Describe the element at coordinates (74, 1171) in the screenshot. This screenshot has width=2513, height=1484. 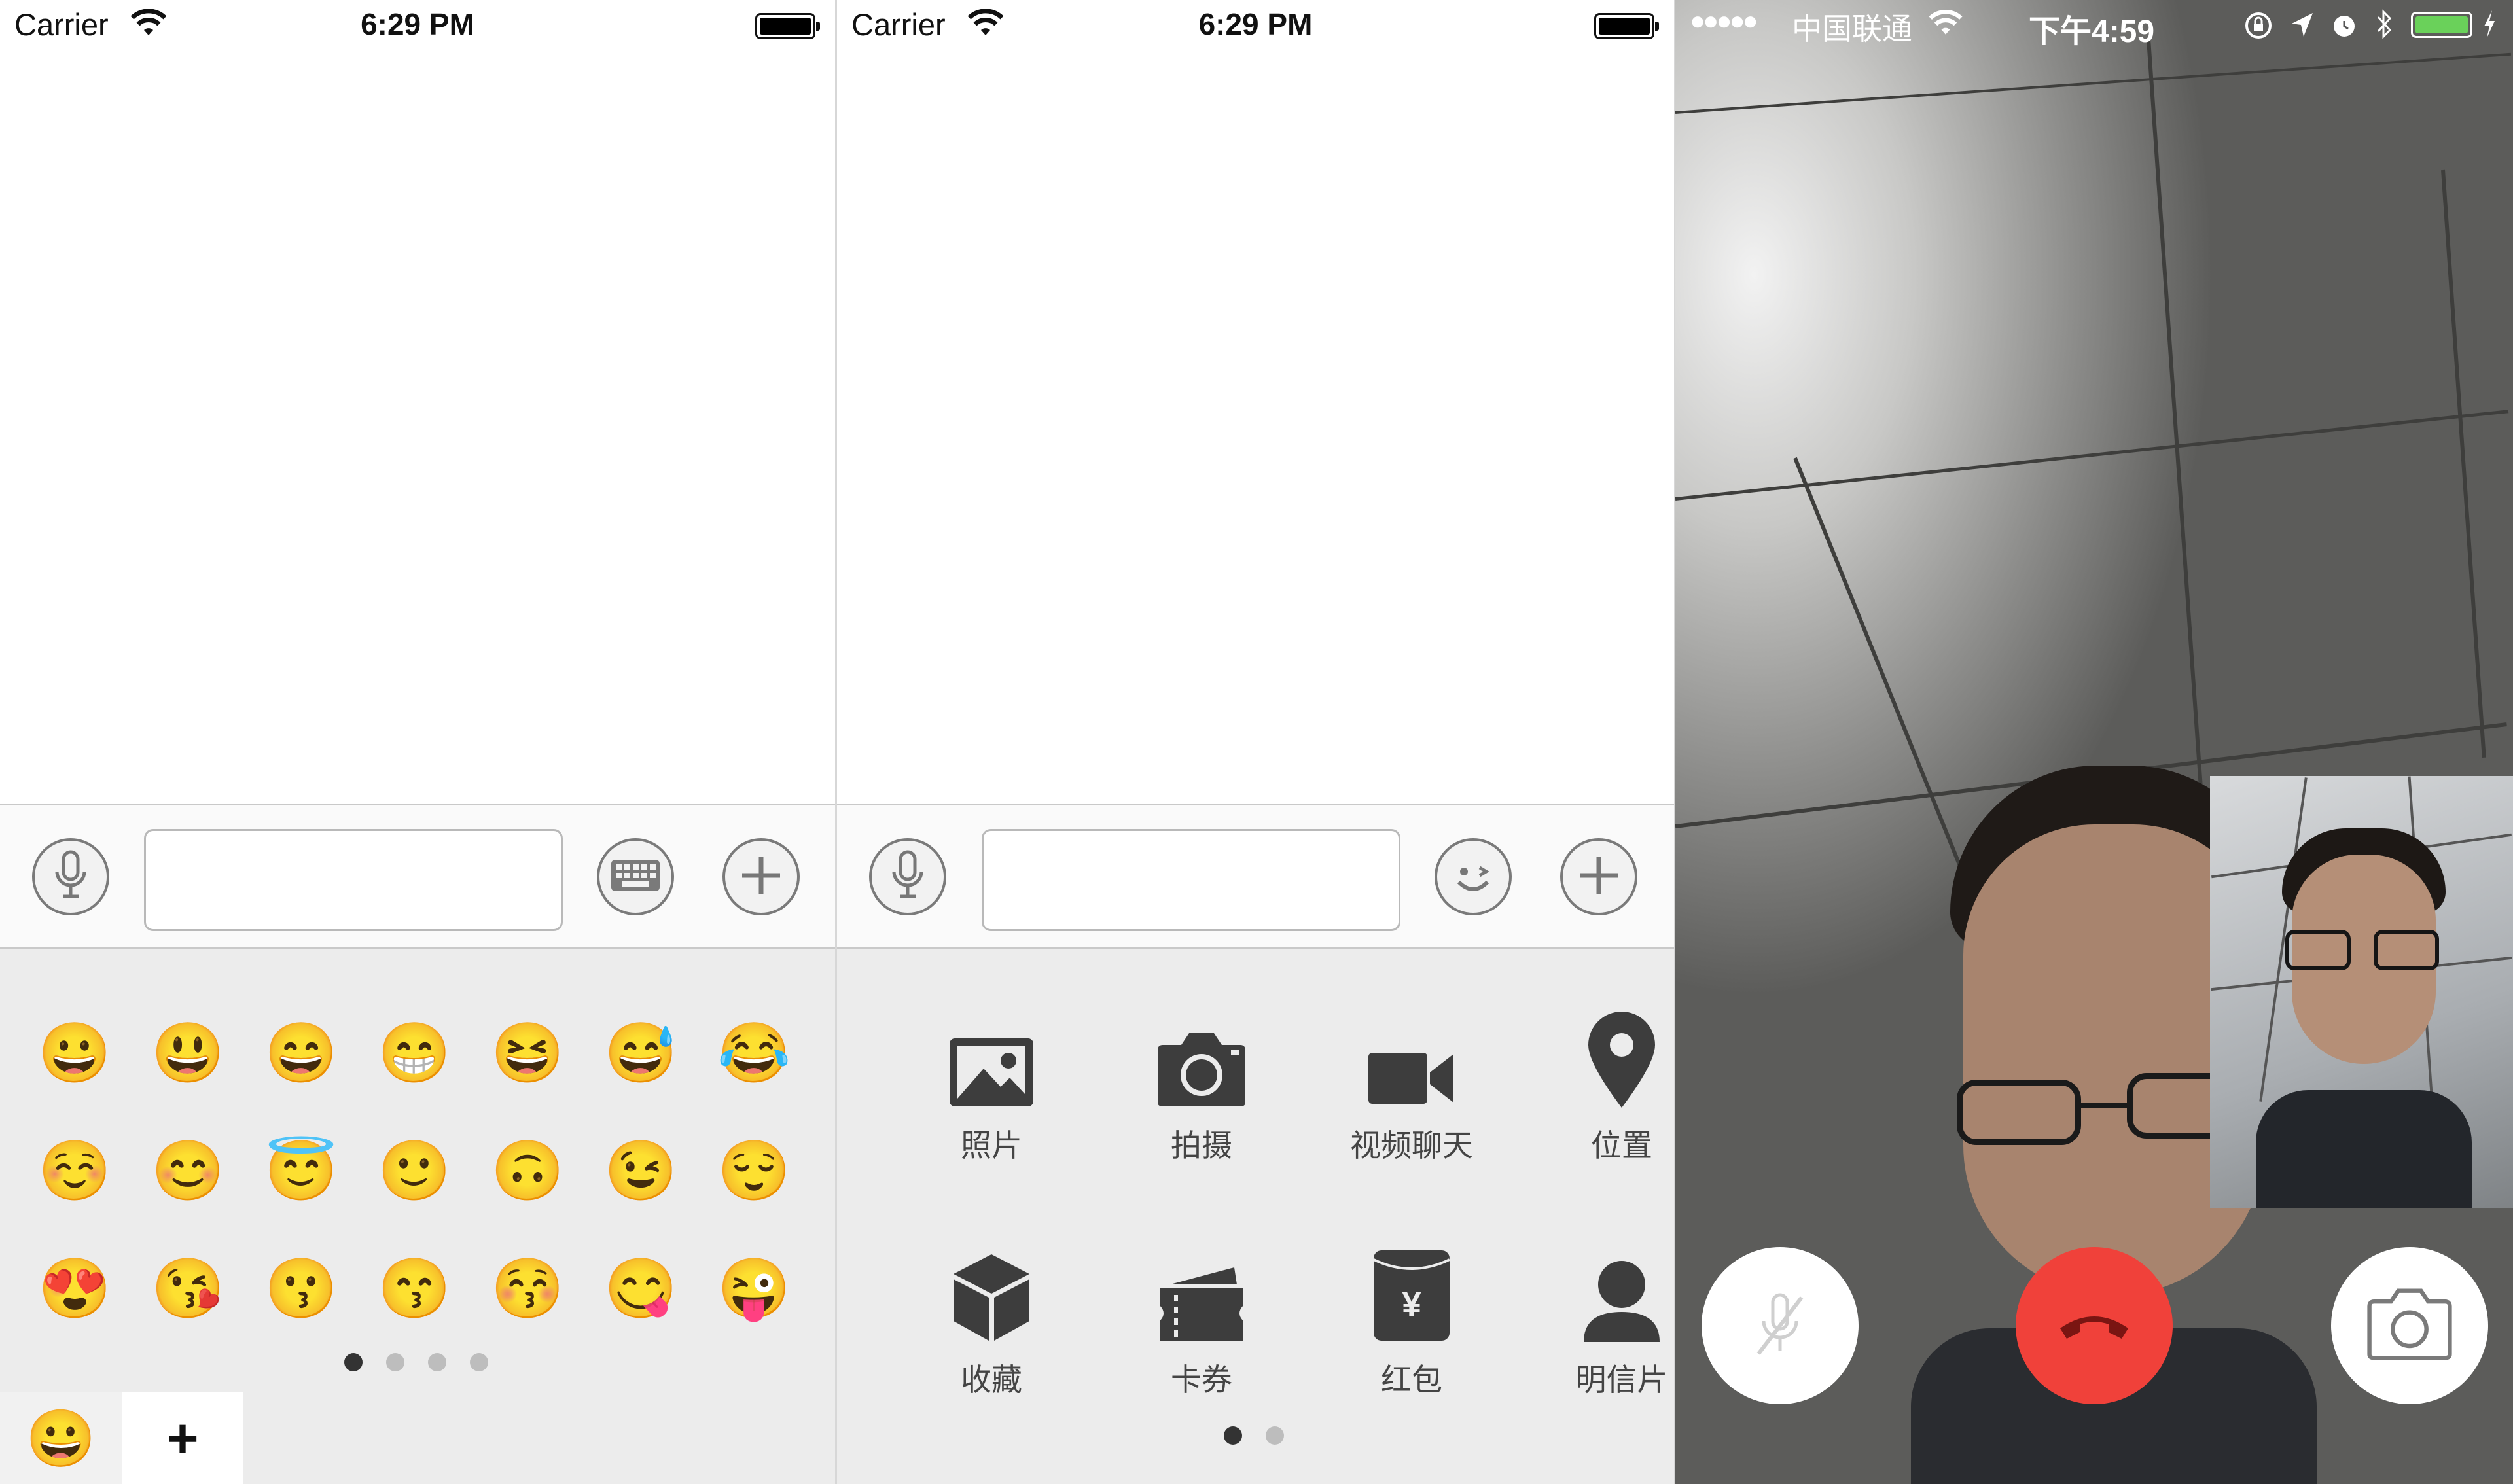
I see `emoji-key: ☺️` at that location.